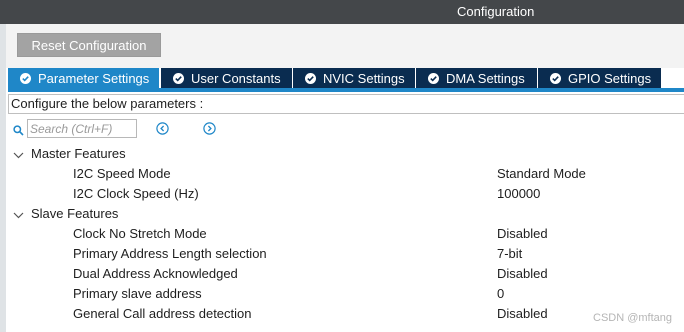 This screenshot has height=332, width=684. I want to click on parameter-row: Primary Address Length selection 7-bit, so click(342, 254).